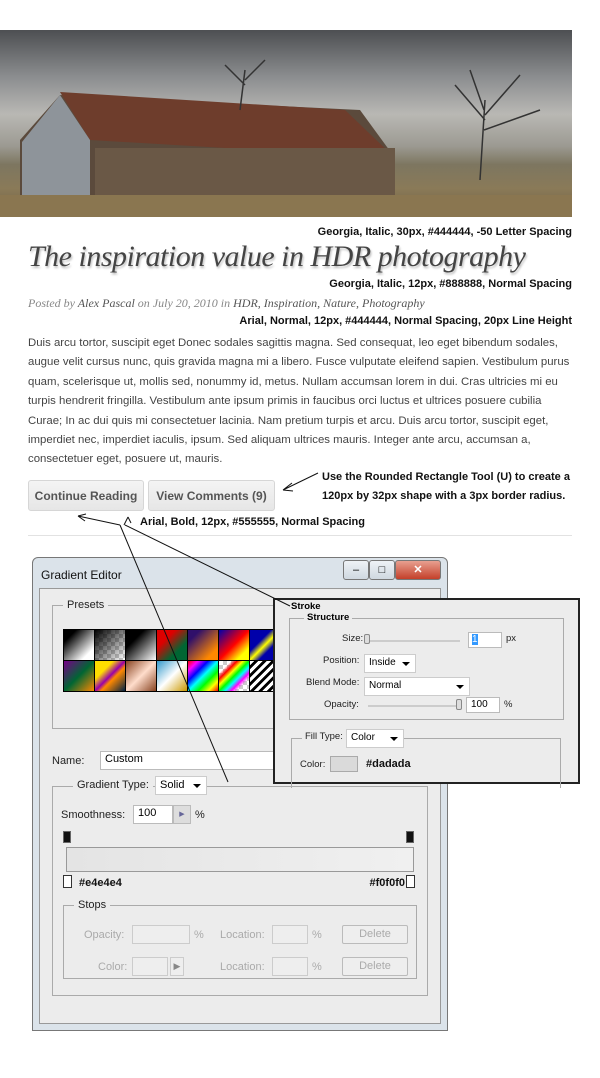  Describe the element at coordinates (412, 641) in the screenshot. I see `size-slider` at that location.